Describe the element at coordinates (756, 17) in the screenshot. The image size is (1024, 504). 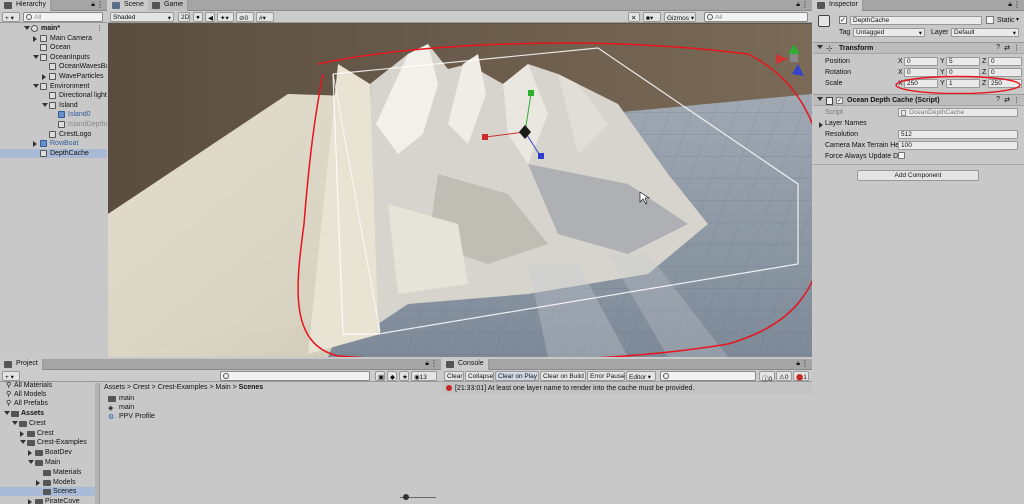
I see `scene-search-input: All` at that location.